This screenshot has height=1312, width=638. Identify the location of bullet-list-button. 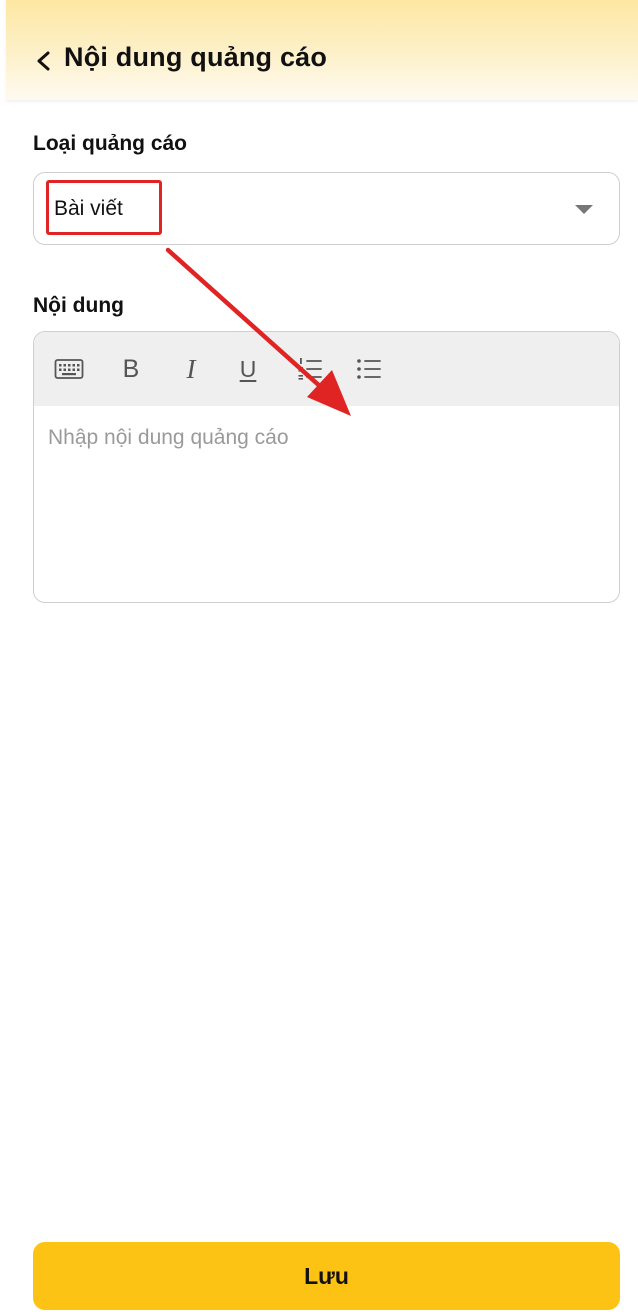
(369, 369).